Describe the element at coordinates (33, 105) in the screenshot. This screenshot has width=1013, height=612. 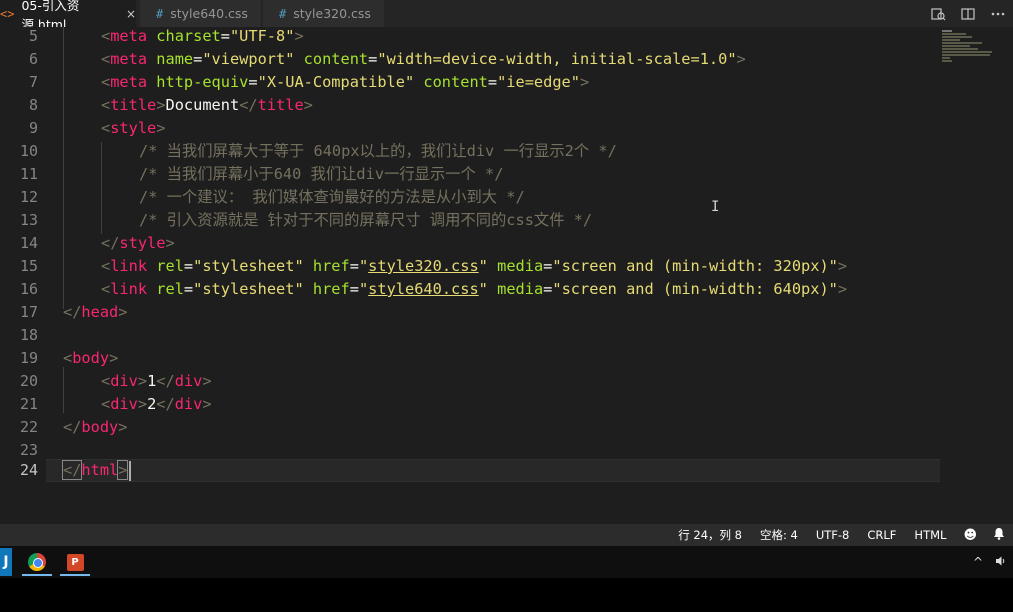
I see `line-number: 8` at that location.